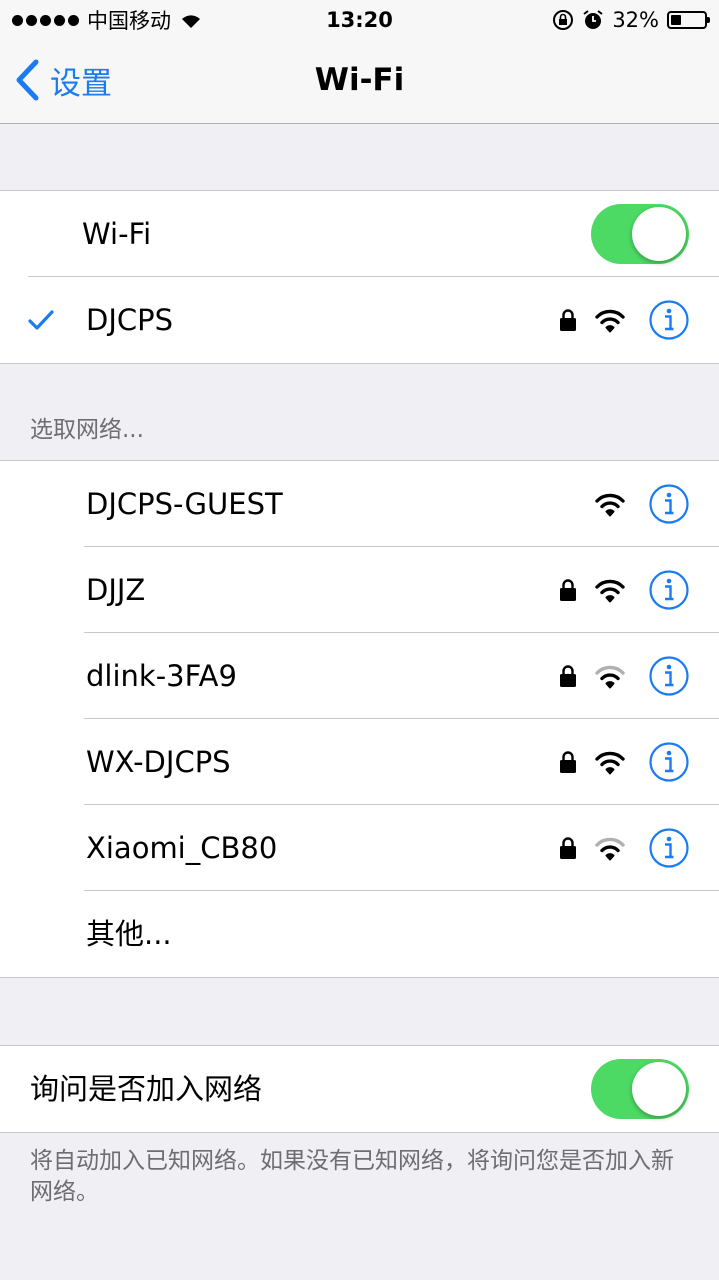 This screenshot has height=1280, width=719. Describe the element at coordinates (676, 20) in the screenshot. I see `battery-fill` at that location.